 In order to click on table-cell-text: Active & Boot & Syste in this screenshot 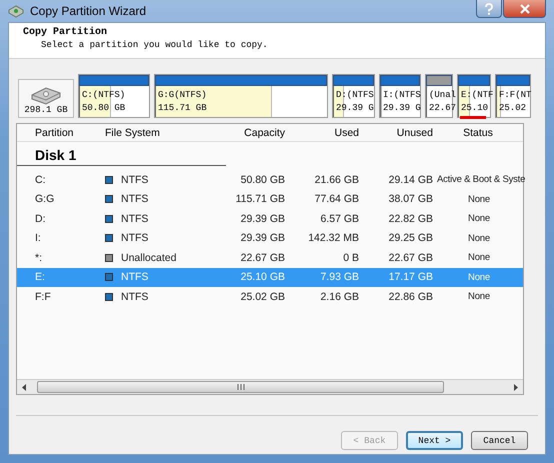, I will do `click(479, 180)`.